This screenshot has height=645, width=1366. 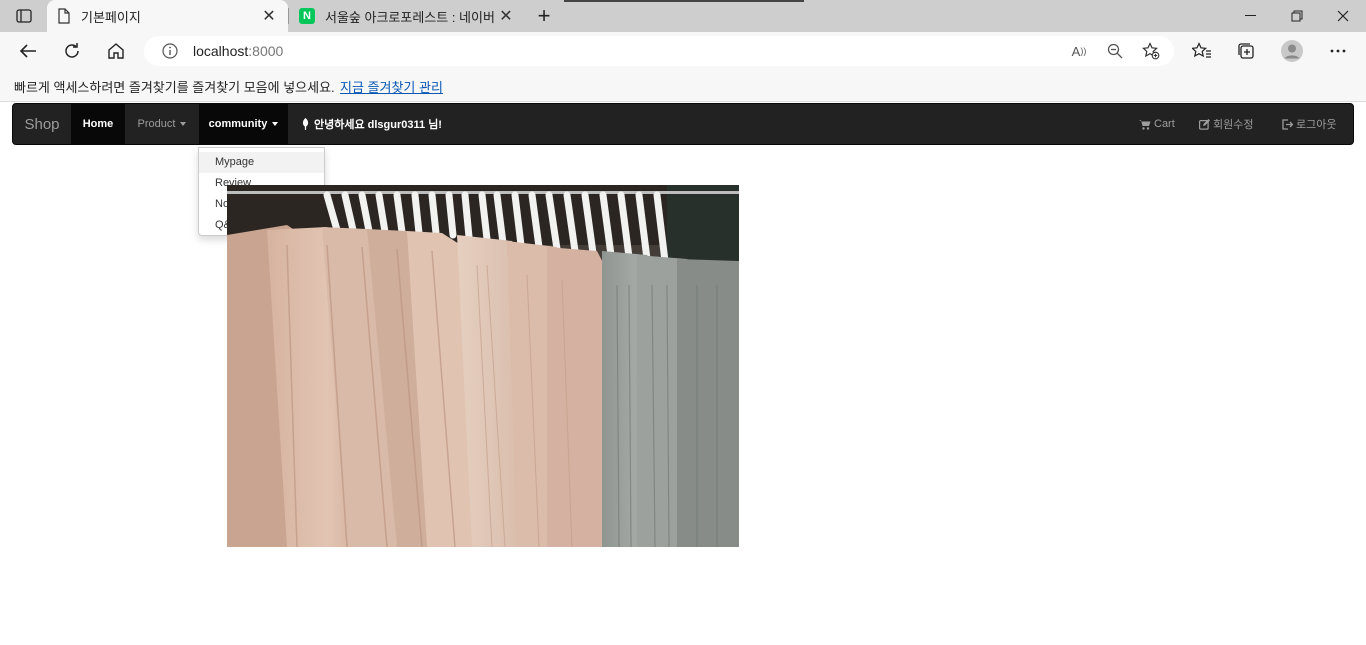 What do you see at coordinates (174, 87) in the screenshot?
I see `favorites-hint: 빠르게 액세스하려면 즐겨찾기를 즐겨찾기 모음에 넣으세요.` at bounding box center [174, 87].